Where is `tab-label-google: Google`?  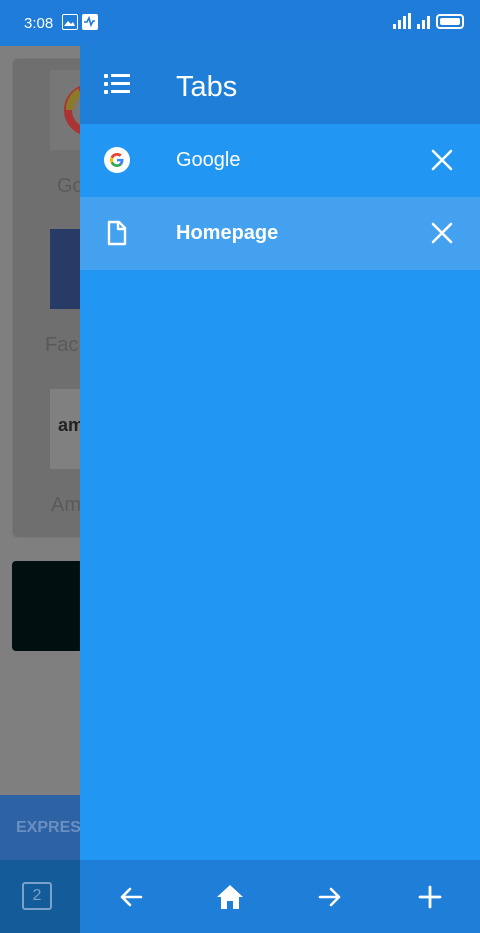 tab-label-google: Google is located at coordinates (208, 160).